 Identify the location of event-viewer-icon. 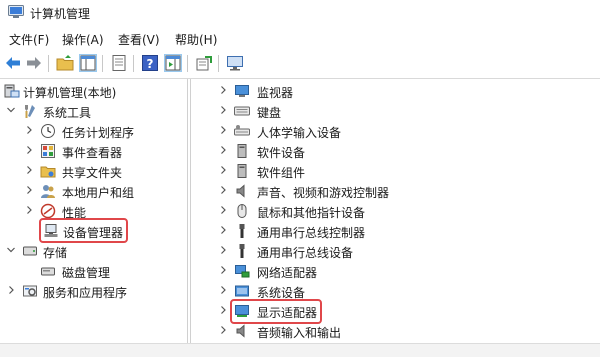
(48, 151).